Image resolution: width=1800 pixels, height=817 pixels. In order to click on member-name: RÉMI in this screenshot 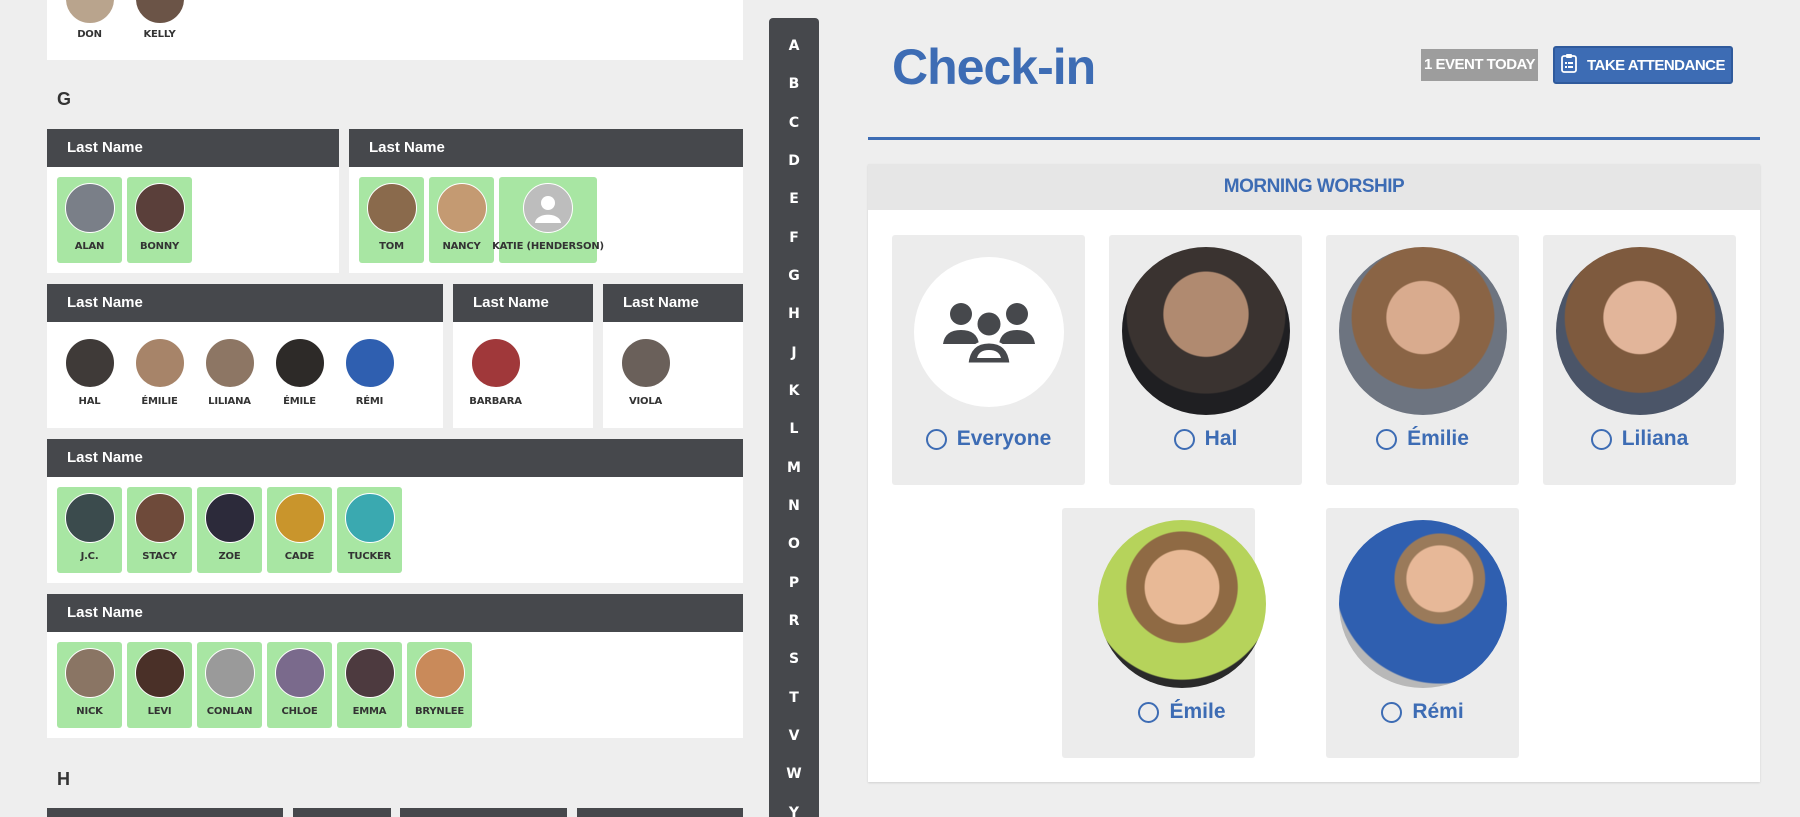, I will do `click(369, 401)`.